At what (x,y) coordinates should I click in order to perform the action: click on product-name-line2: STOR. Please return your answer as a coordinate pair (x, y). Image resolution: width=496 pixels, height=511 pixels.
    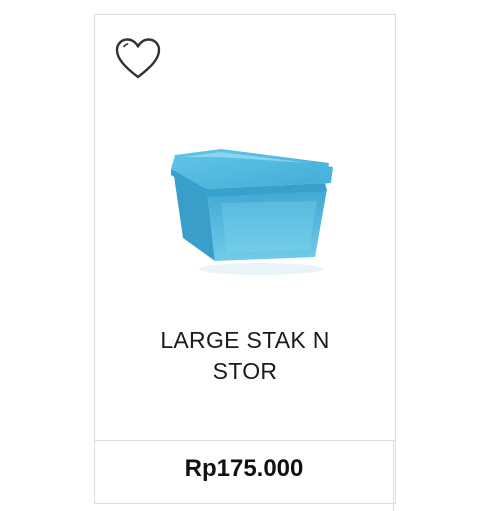
    Looking at the image, I should click on (245, 371).